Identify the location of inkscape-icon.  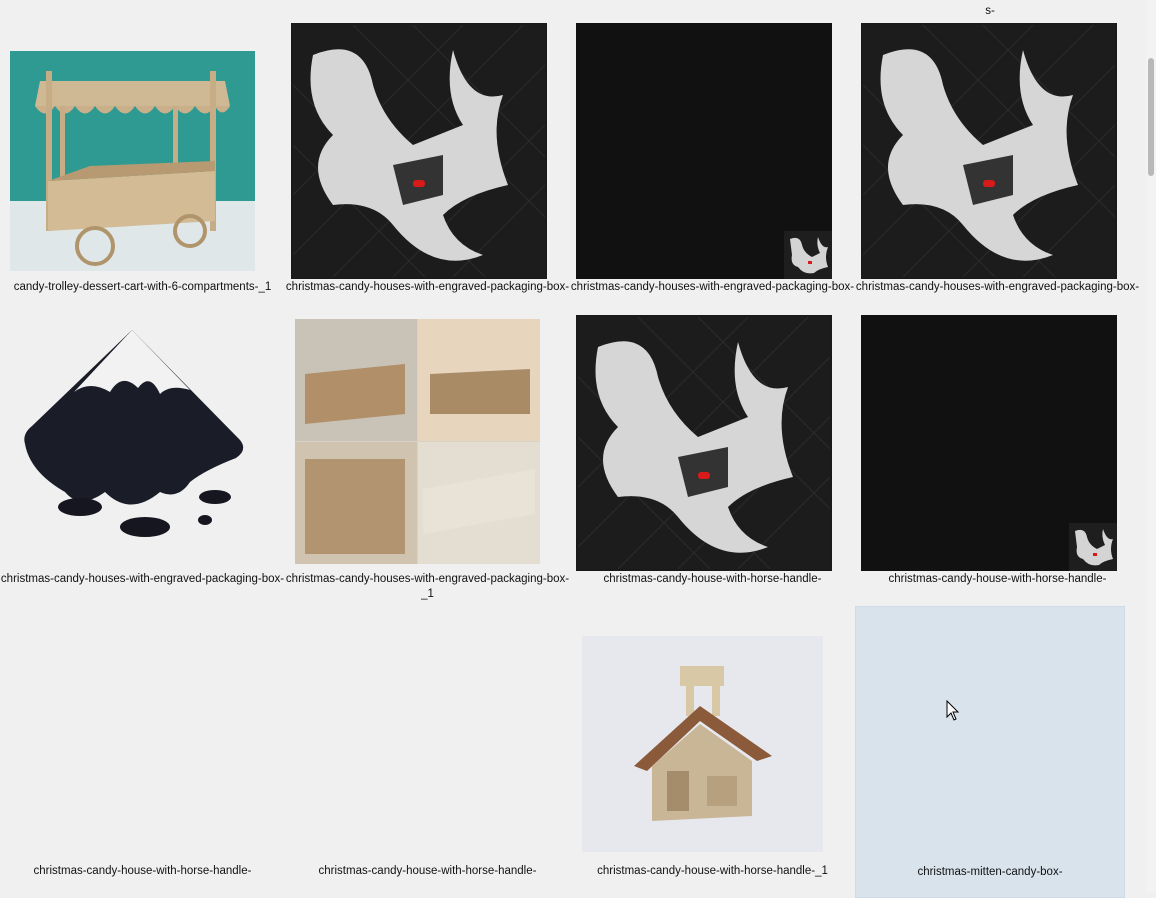
(132, 432).